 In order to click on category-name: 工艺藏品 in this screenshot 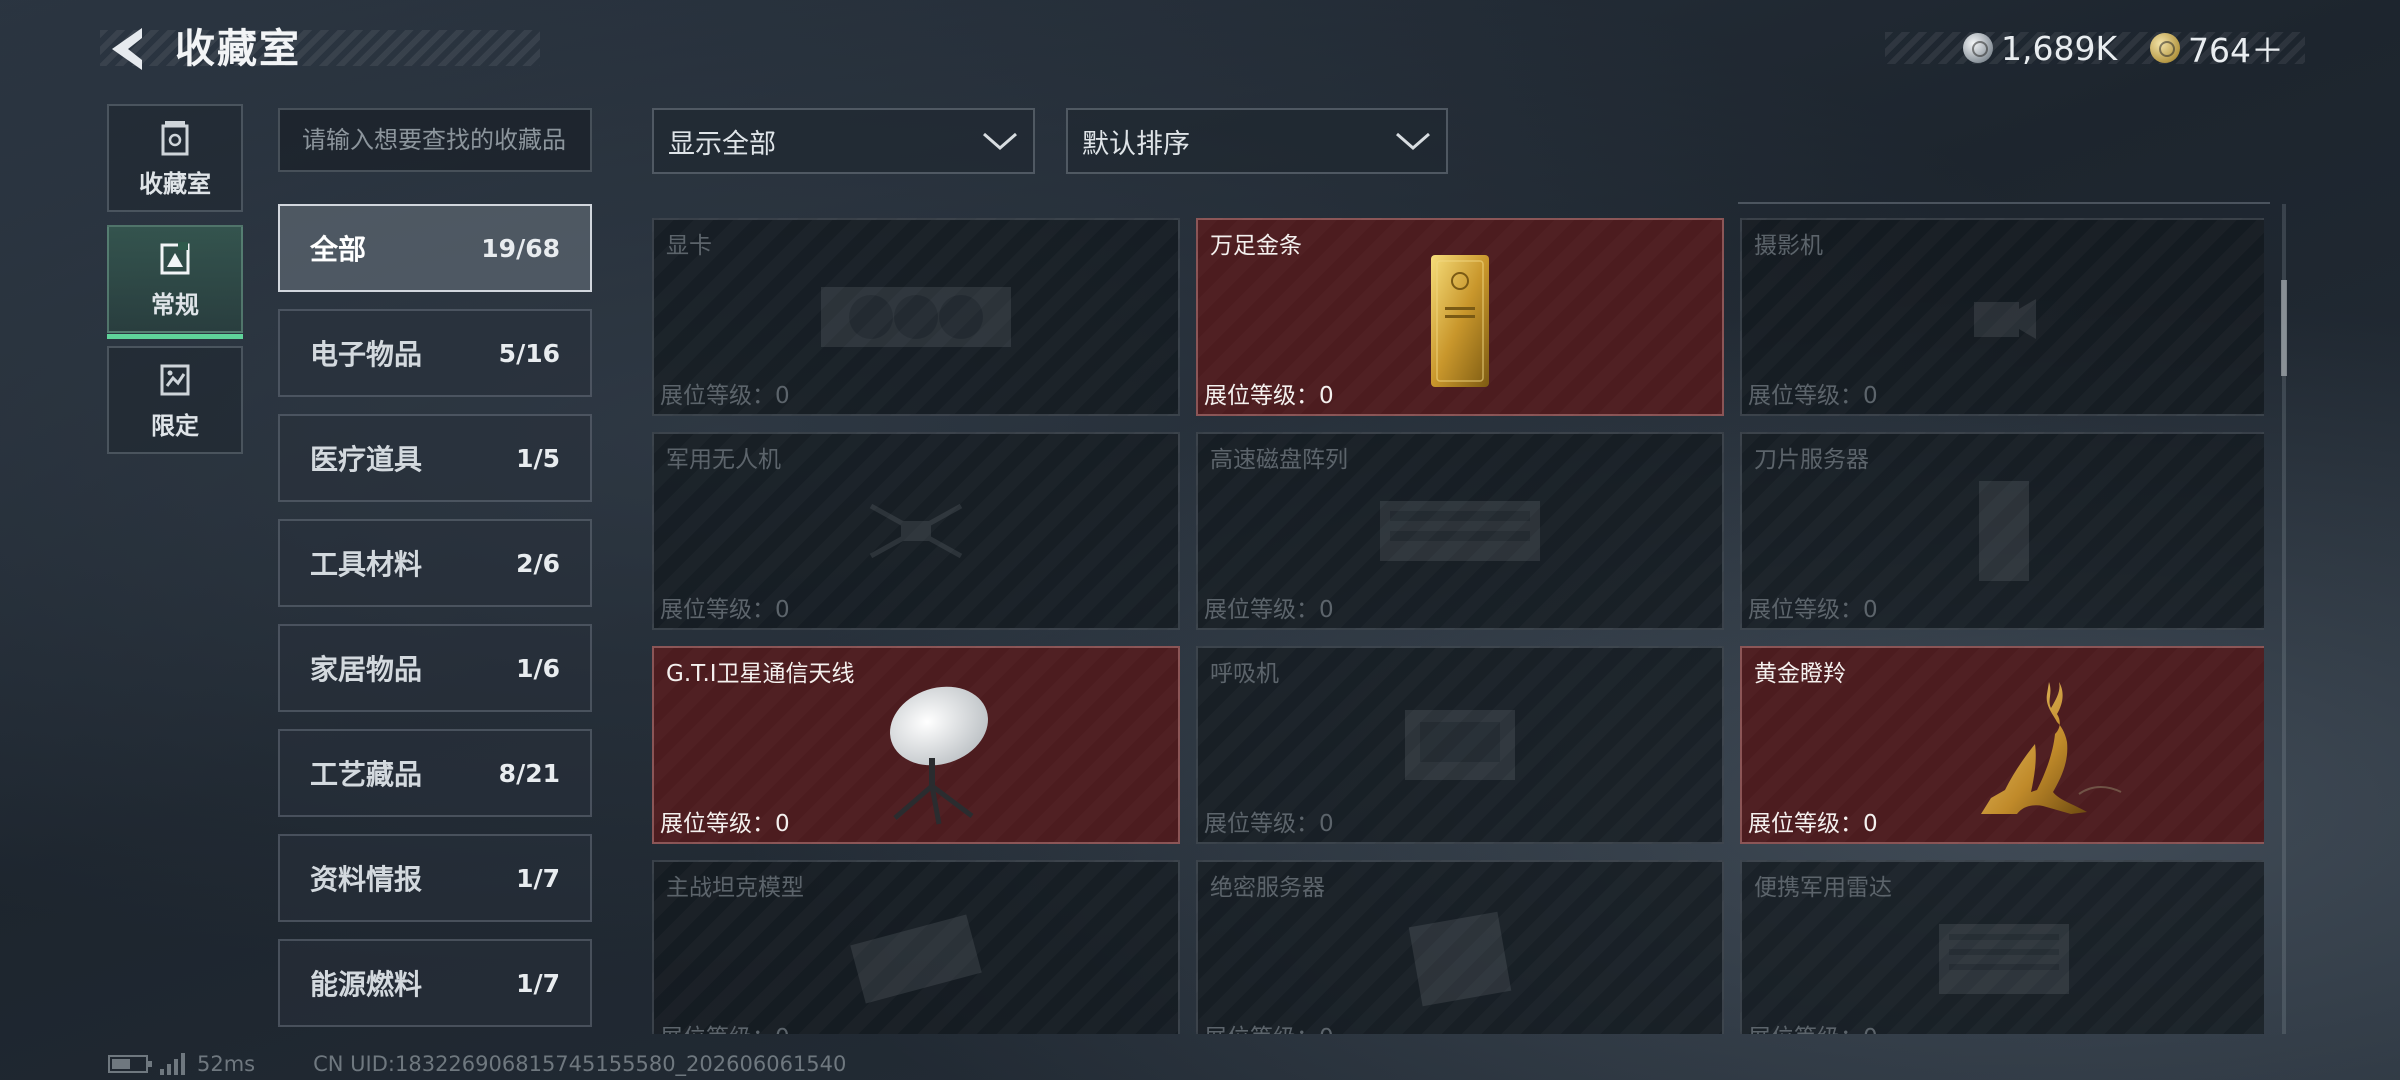, I will do `click(366, 774)`.